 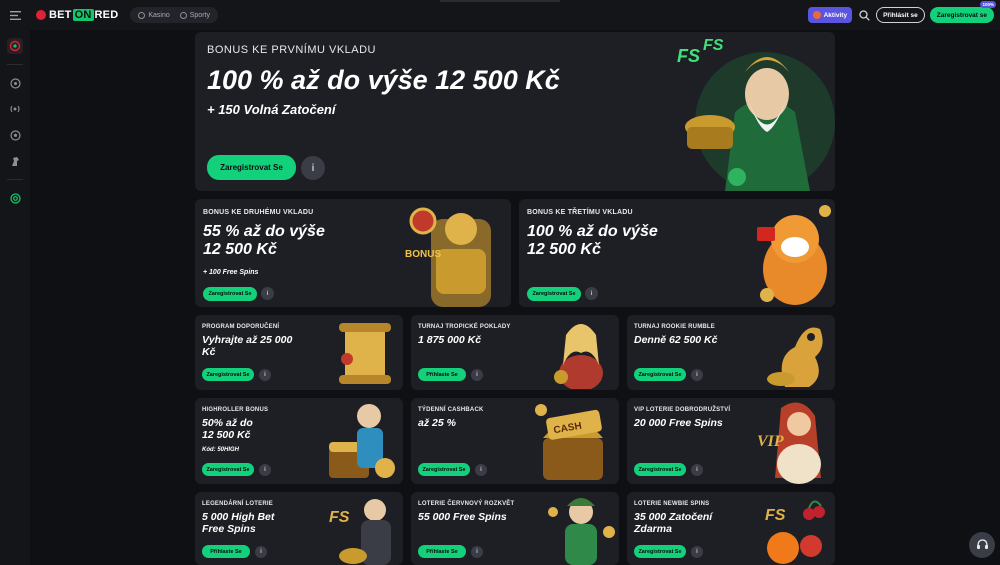 What do you see at coordinates (229, 528) in the screenshot?
I see `card-headline-line2: Free Spins` at bounding box center [229, 528].